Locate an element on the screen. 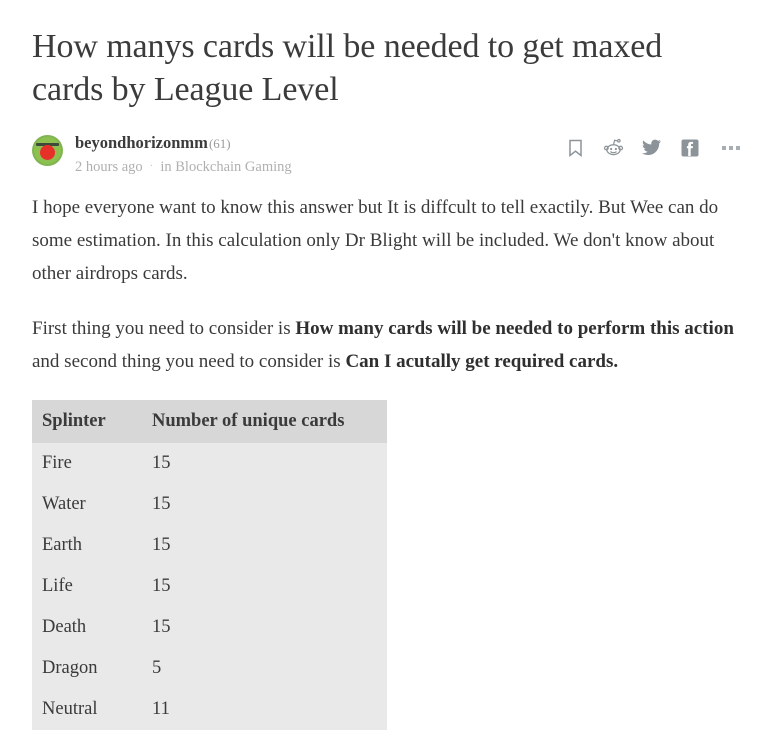 Image resolution: width=768 pixels, height=730 pixels. author-reputation: (61) is located at coordinates (219, 143).